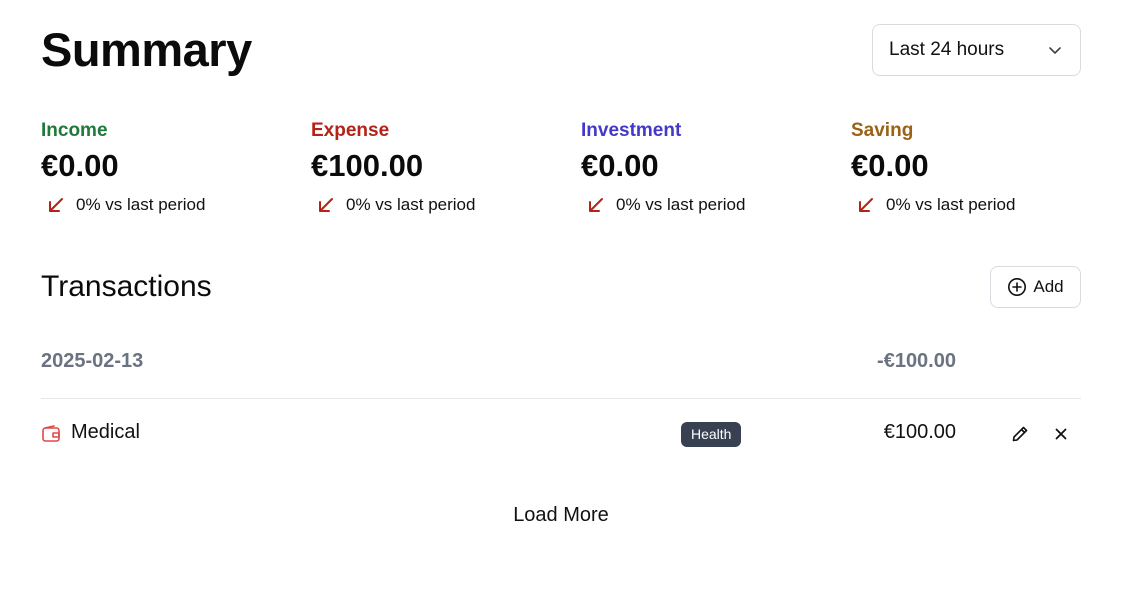  I want to click on stat-label: Expense, so click(350, 130).